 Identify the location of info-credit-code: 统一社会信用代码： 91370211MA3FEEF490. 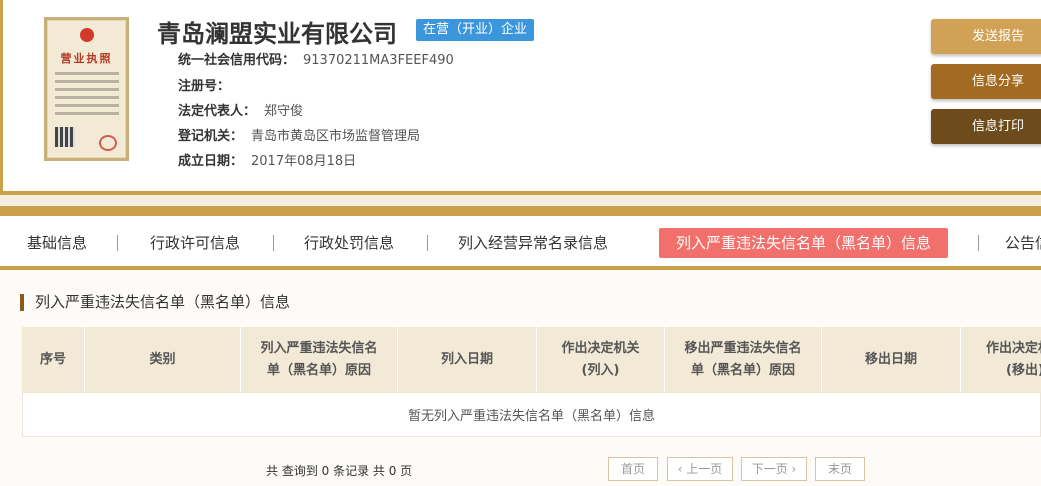
(316, 58).